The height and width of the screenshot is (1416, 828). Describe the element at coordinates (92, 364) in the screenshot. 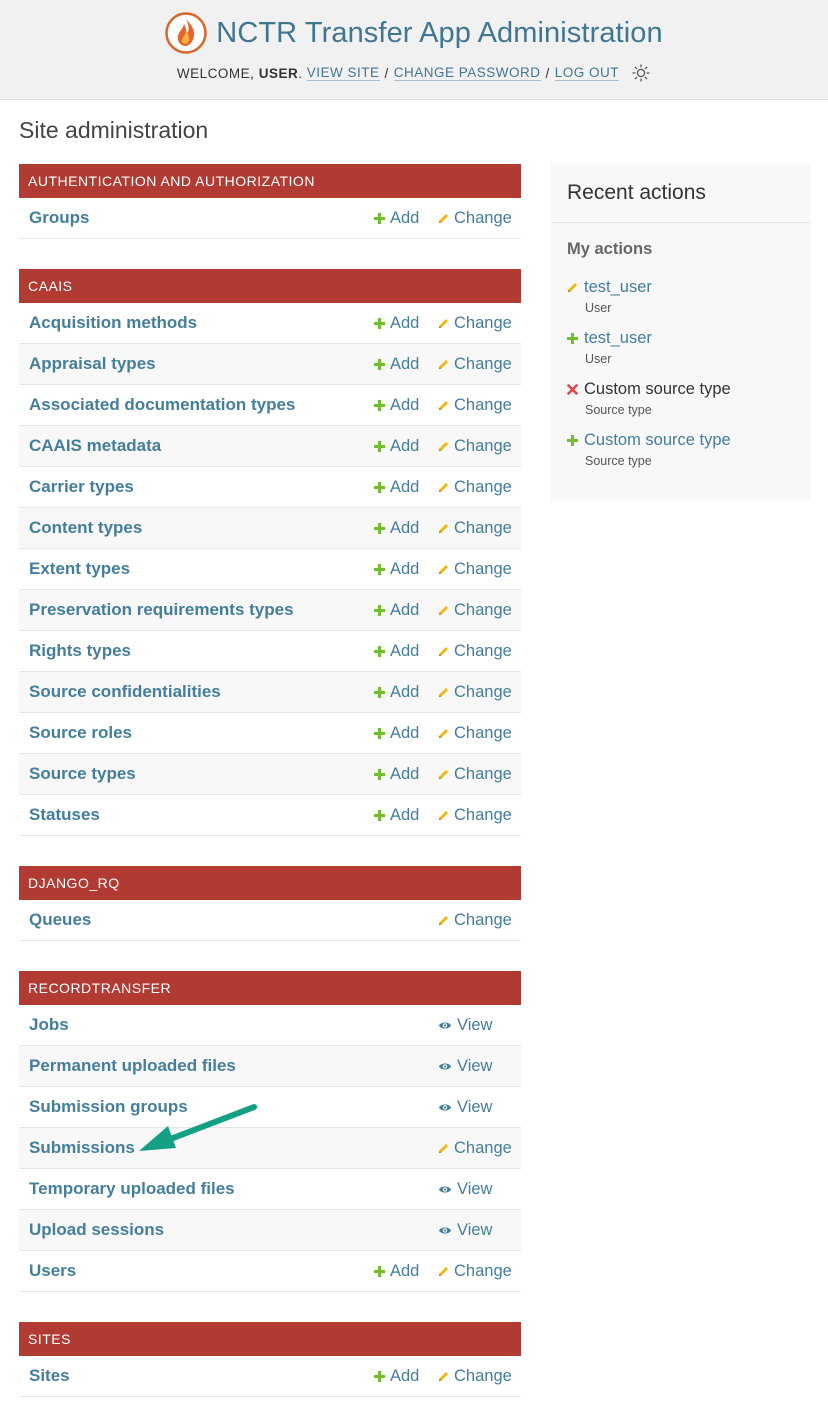

I see `model-link: Appraisal types` at that location.